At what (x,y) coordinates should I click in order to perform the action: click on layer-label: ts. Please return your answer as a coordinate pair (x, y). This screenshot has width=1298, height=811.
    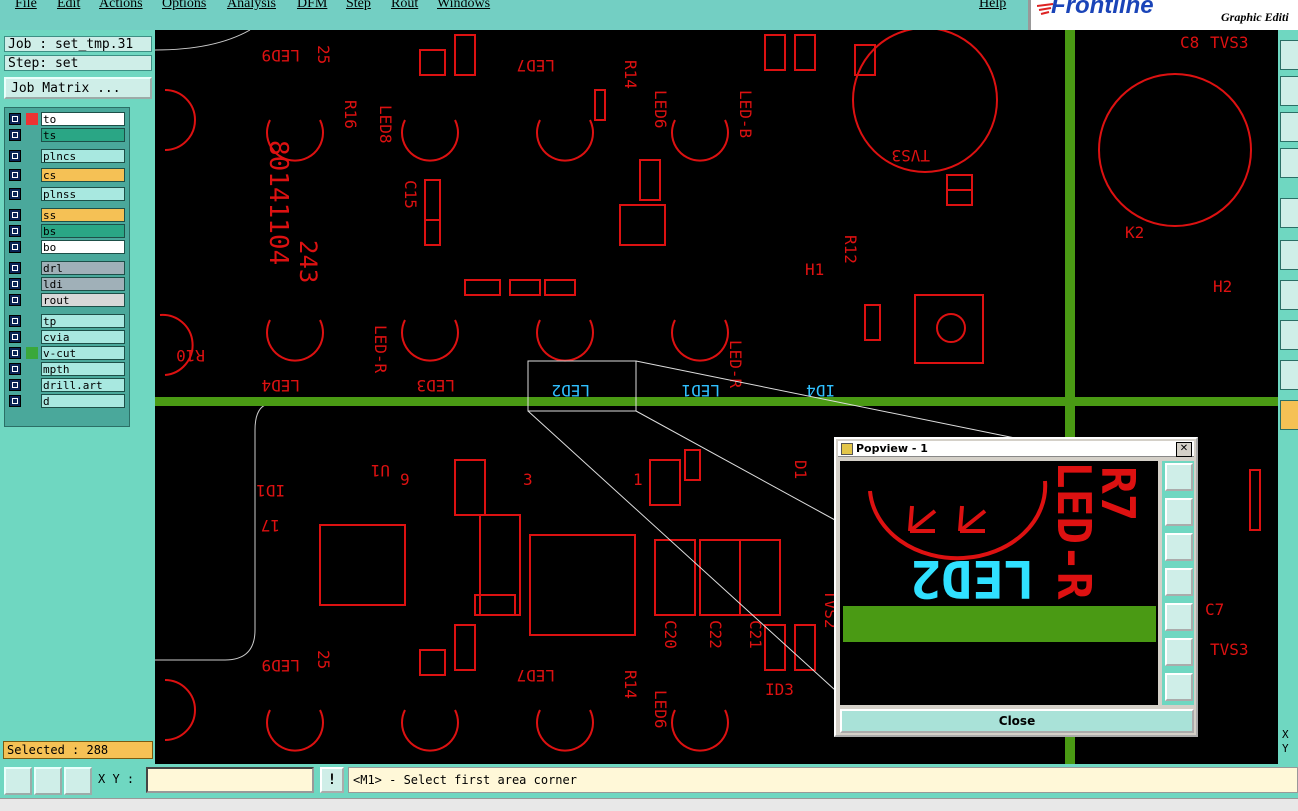
    Looking at the image, I should click on (83, 135).